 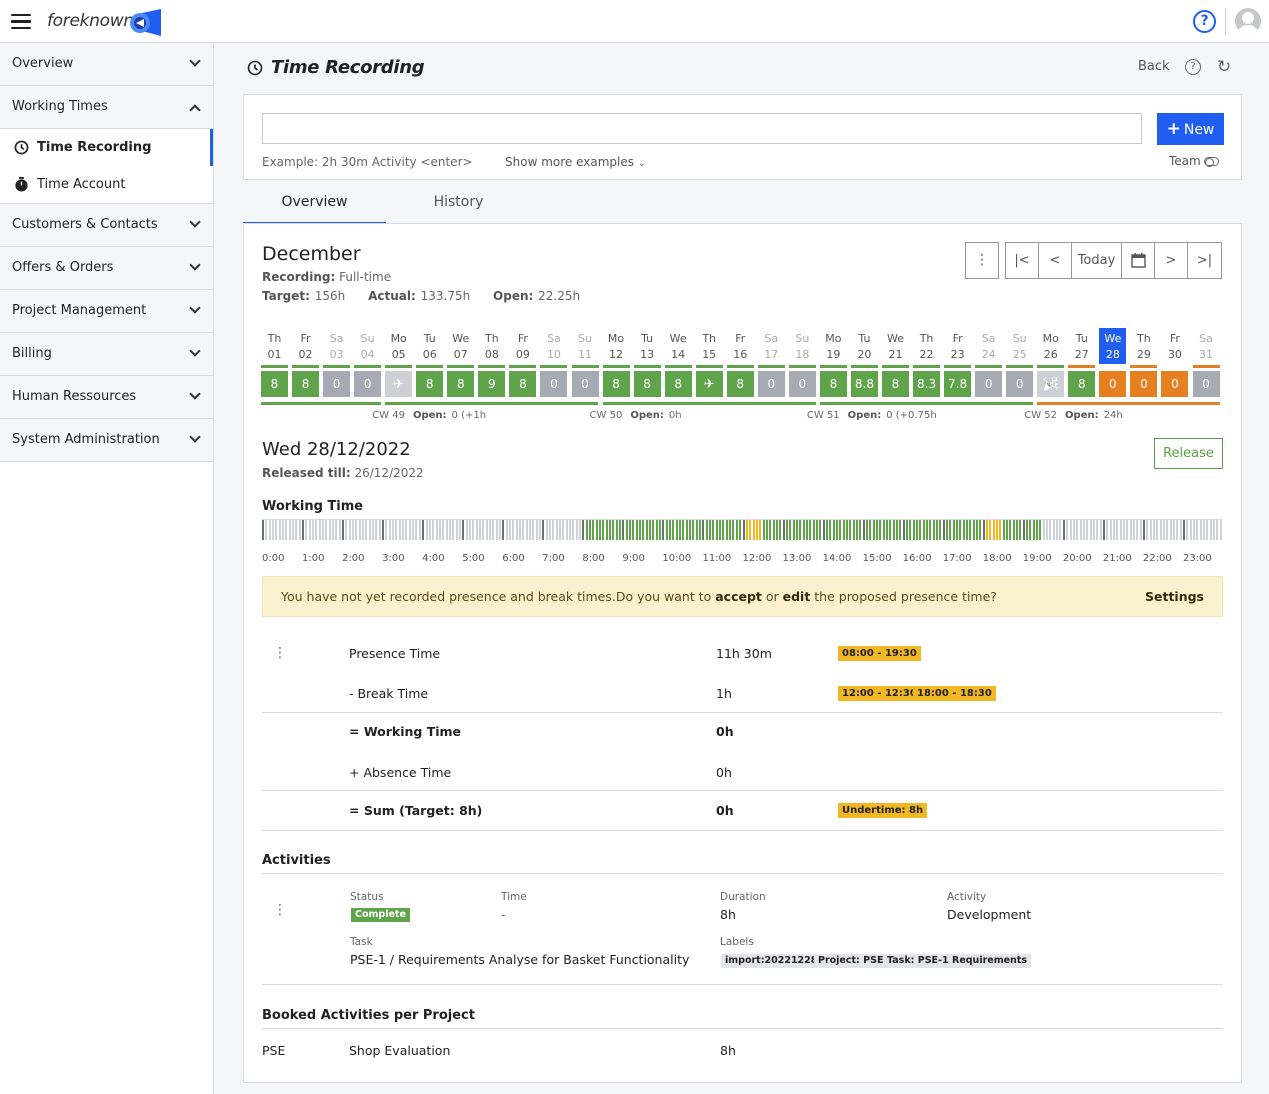 I want to click on calendar-day: Sa 24 0, so click(x=989, y=369).